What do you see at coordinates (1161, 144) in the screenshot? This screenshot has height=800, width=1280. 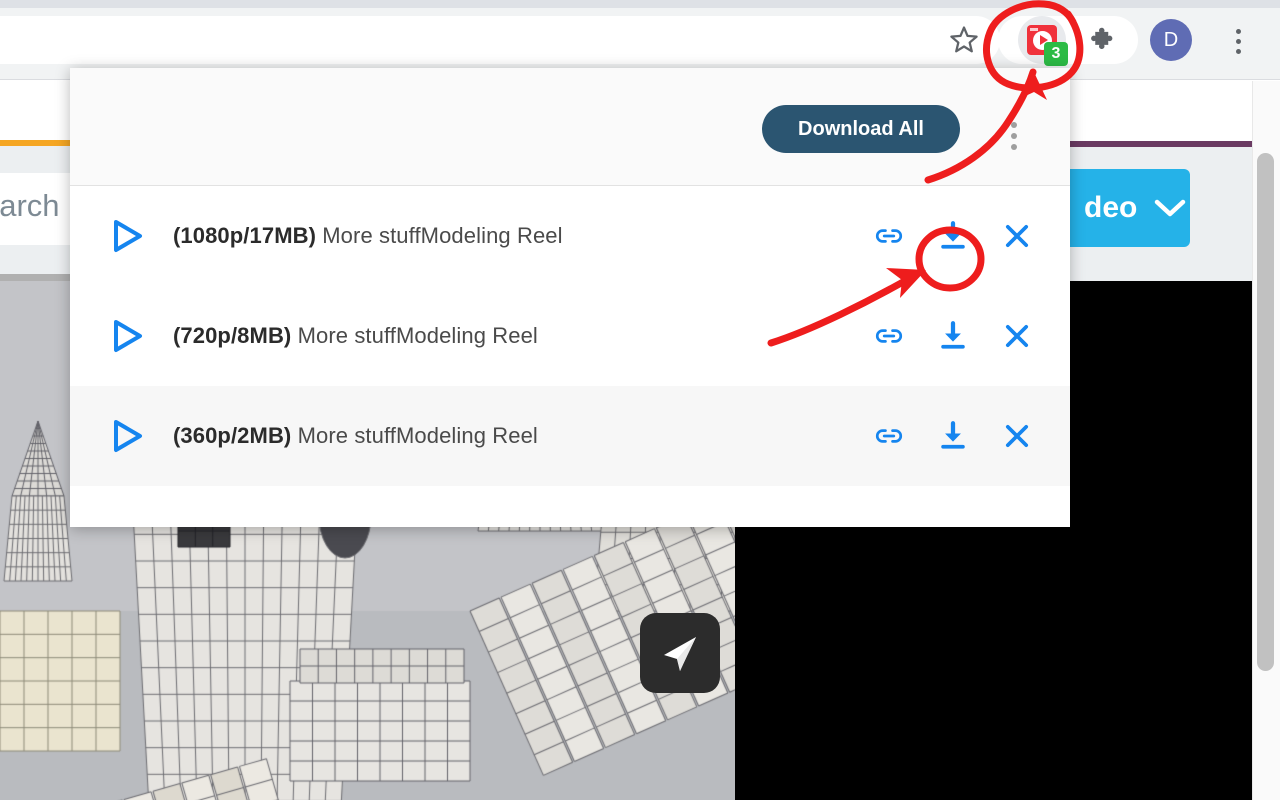 I see `page-purple-accent-bar` at bounding box center [1161, 144].